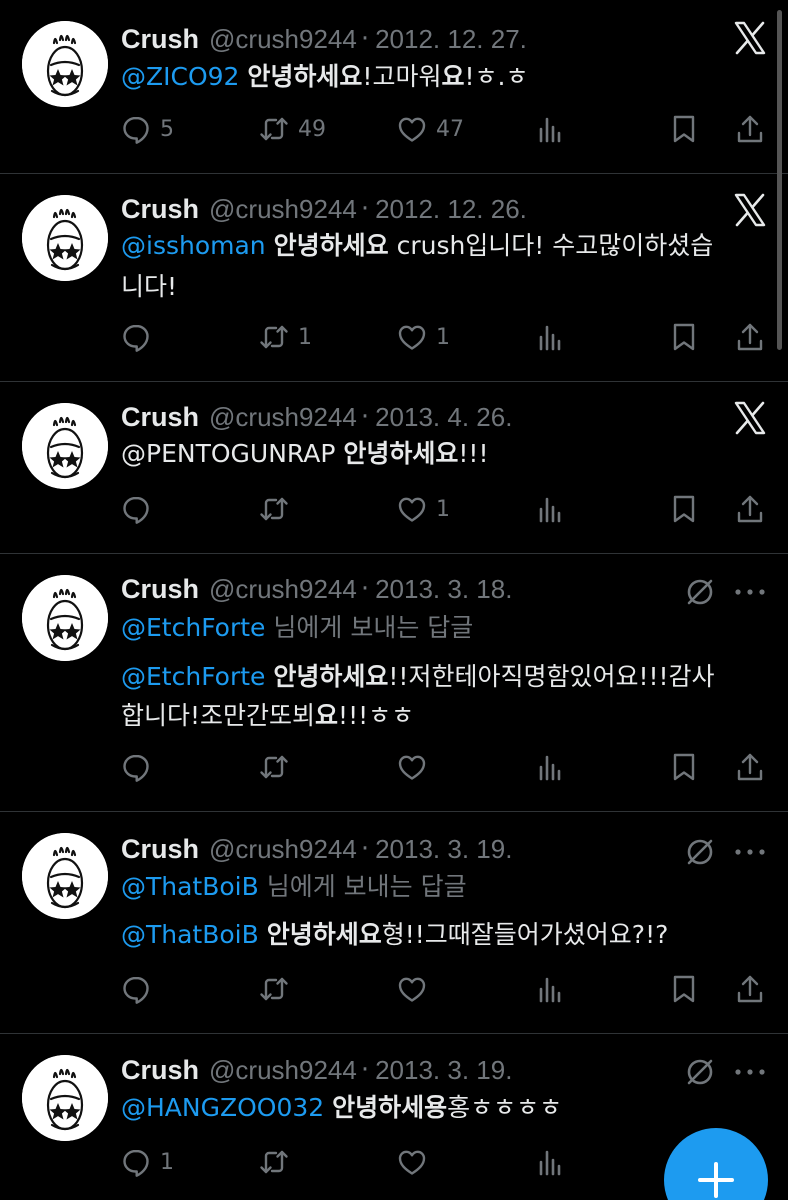 The width and height of the screenshot is (788, 1200). What do you see at coordinates (285, 337) in the screenshot?
I see `retweet-button: 1` at bounding box center [285, 337].